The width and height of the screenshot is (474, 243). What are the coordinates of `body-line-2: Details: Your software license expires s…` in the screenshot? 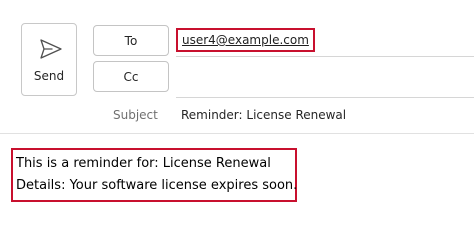 It's located at (157, 185).